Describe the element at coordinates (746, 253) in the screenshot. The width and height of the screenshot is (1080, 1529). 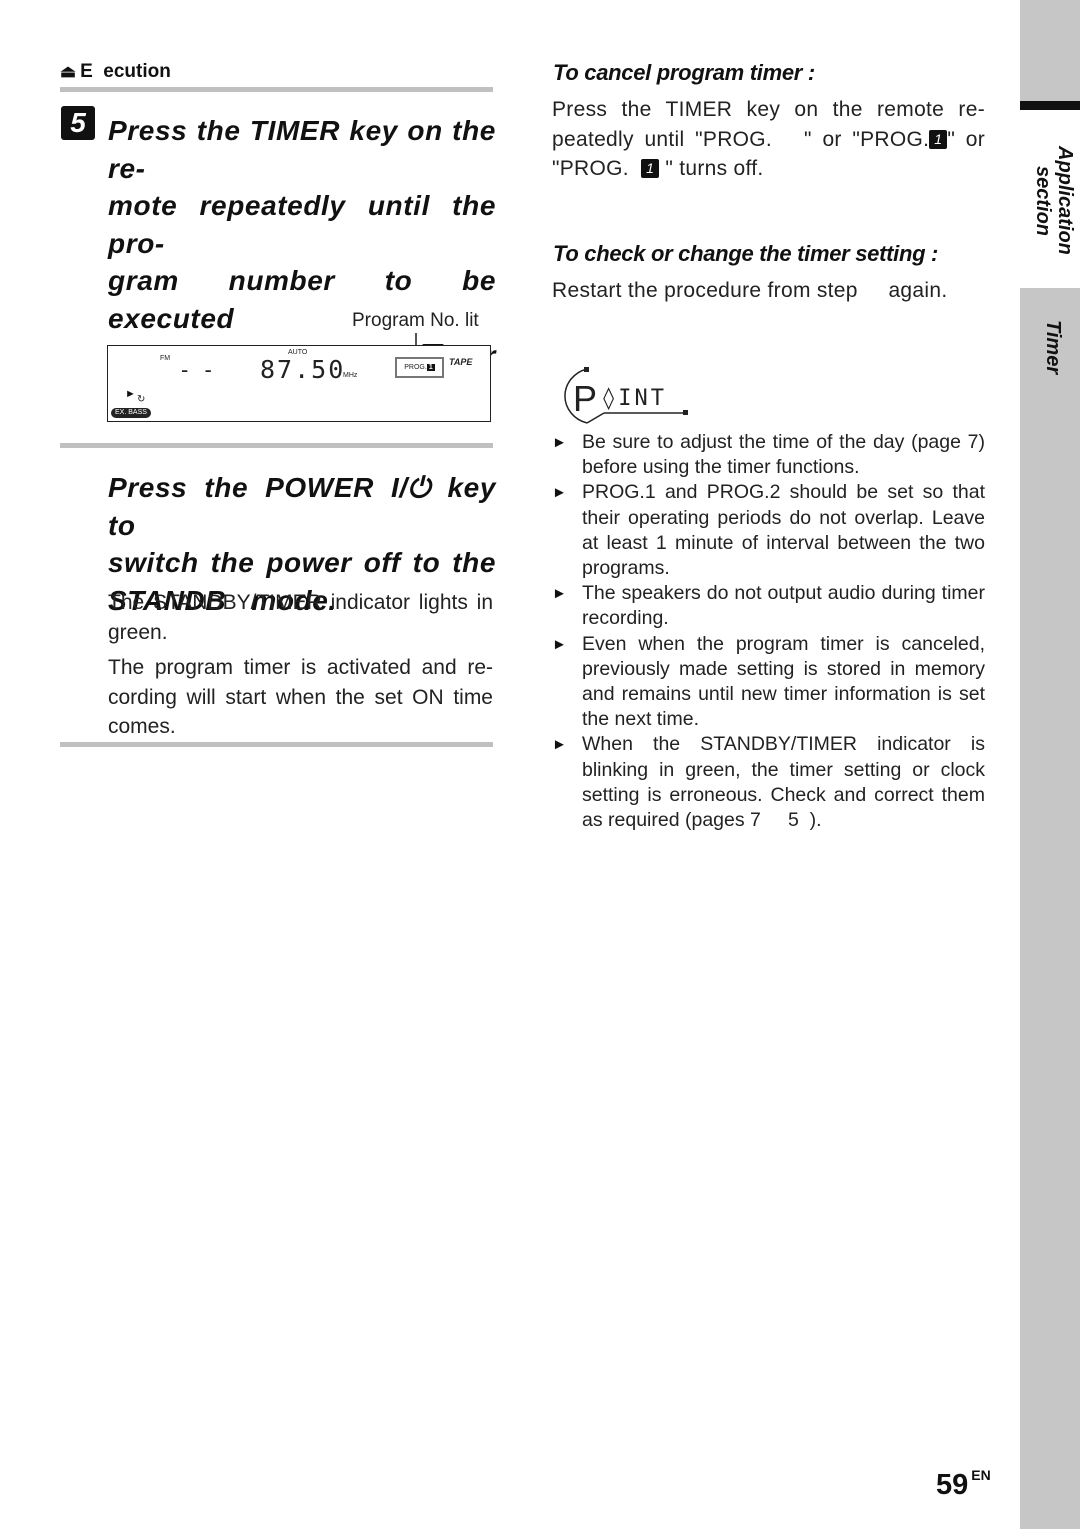
I see `check-heading: To check or change the timer setting :` at that location.